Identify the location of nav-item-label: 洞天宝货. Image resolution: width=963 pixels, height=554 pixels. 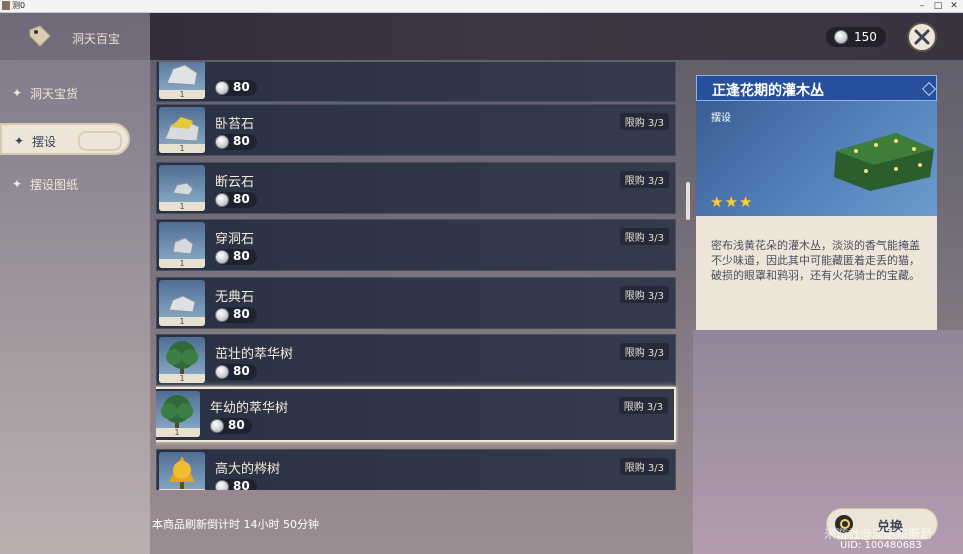
(54, 94).